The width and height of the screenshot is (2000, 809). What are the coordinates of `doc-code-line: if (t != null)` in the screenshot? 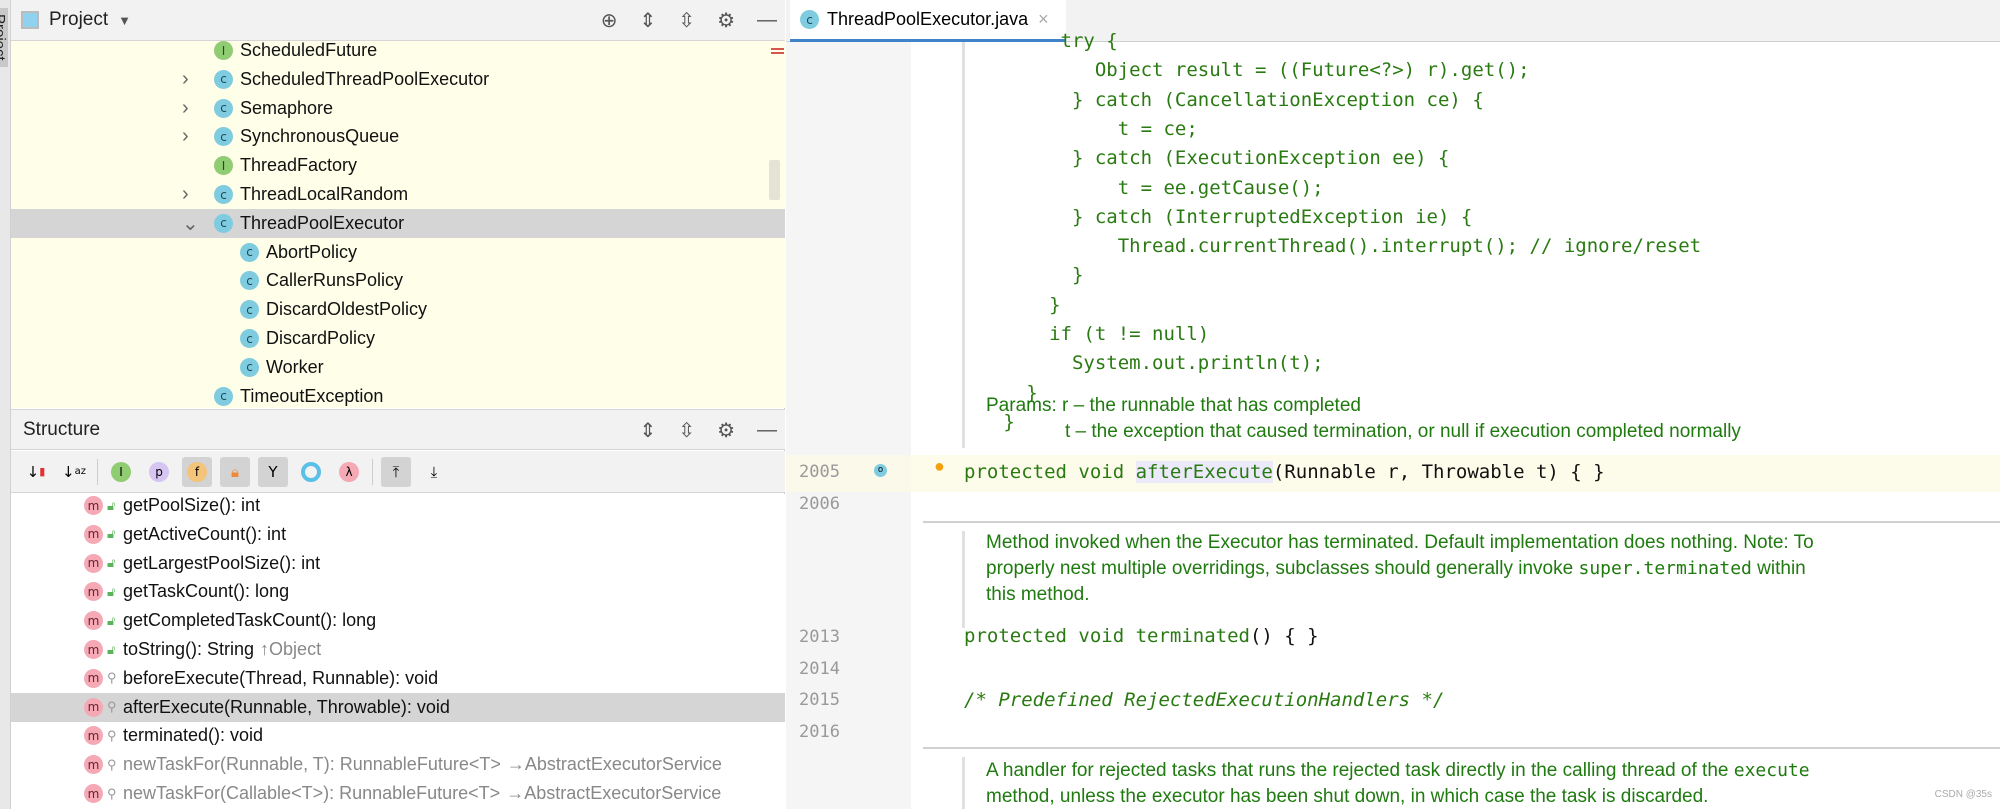 It's located at (1089, 334).